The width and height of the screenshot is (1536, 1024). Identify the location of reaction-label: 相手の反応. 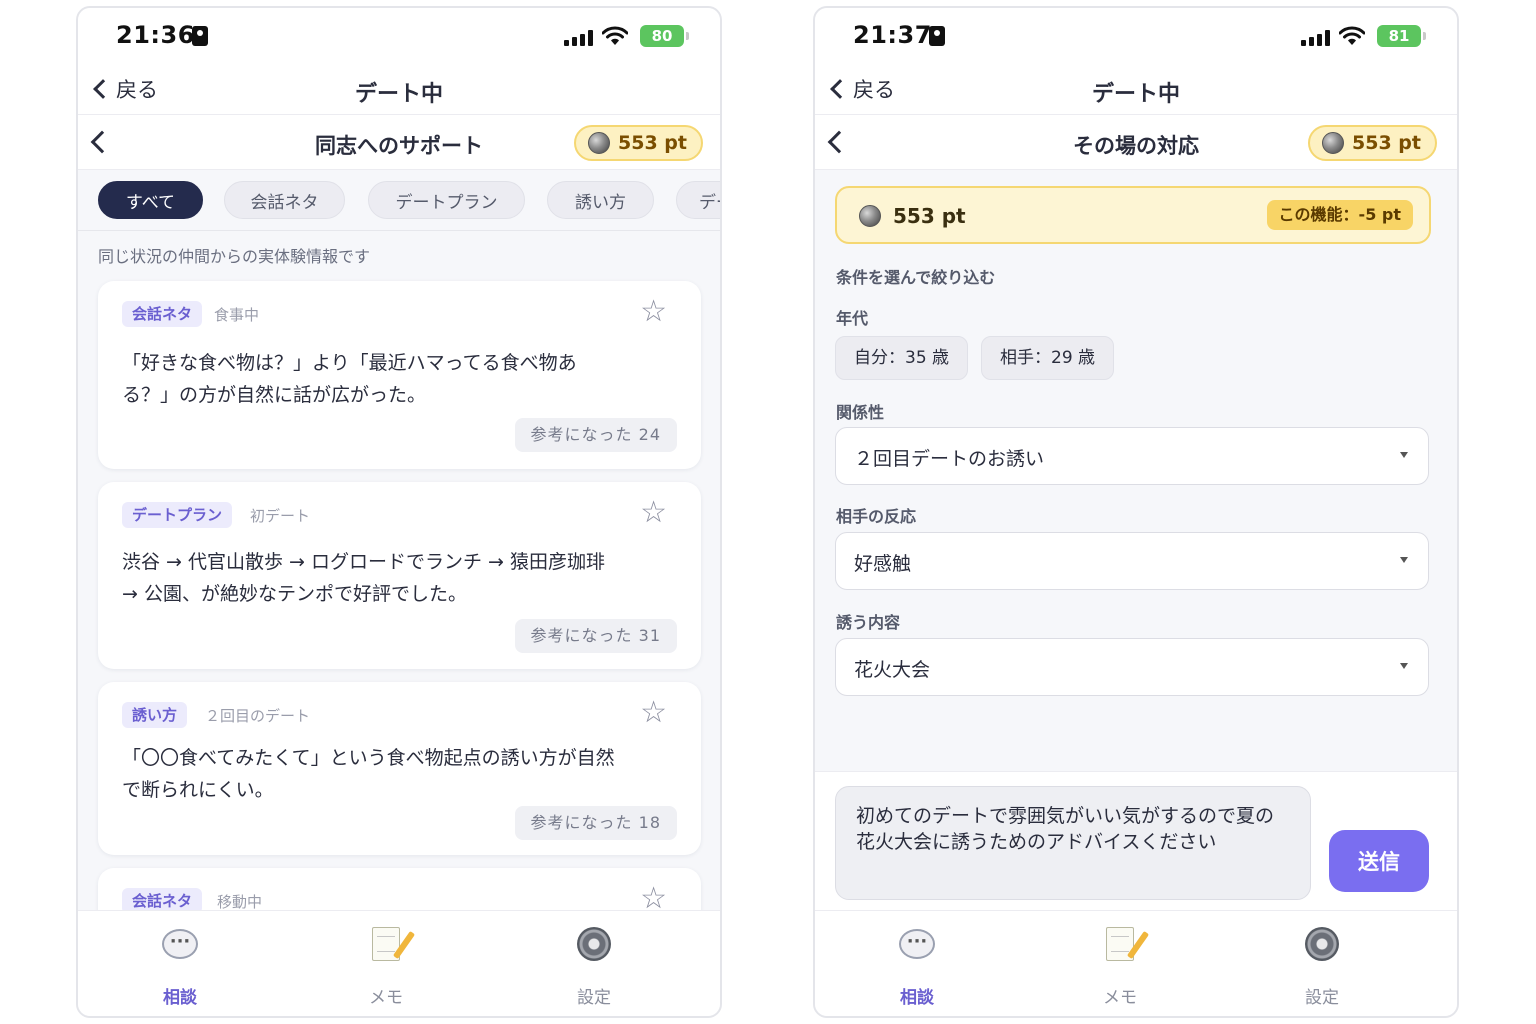
(876, 516).